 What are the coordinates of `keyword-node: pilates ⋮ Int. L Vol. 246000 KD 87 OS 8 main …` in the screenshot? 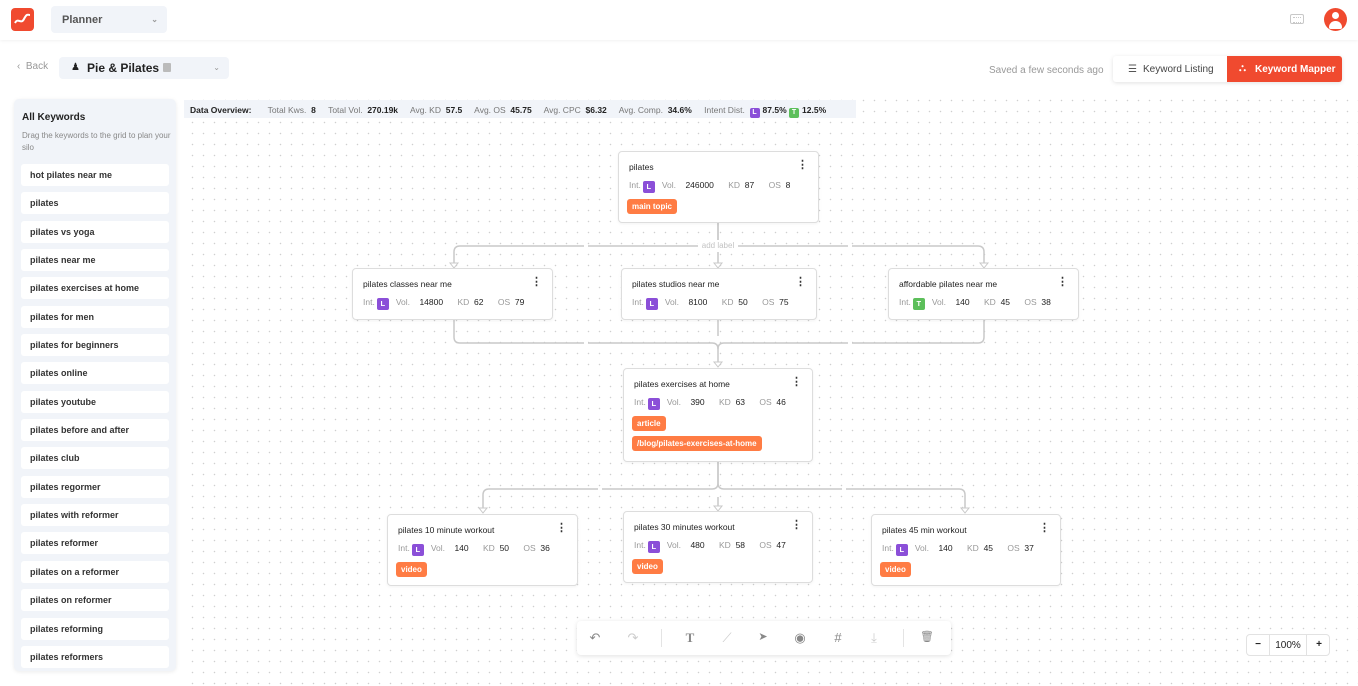 It's located at (718, 187).